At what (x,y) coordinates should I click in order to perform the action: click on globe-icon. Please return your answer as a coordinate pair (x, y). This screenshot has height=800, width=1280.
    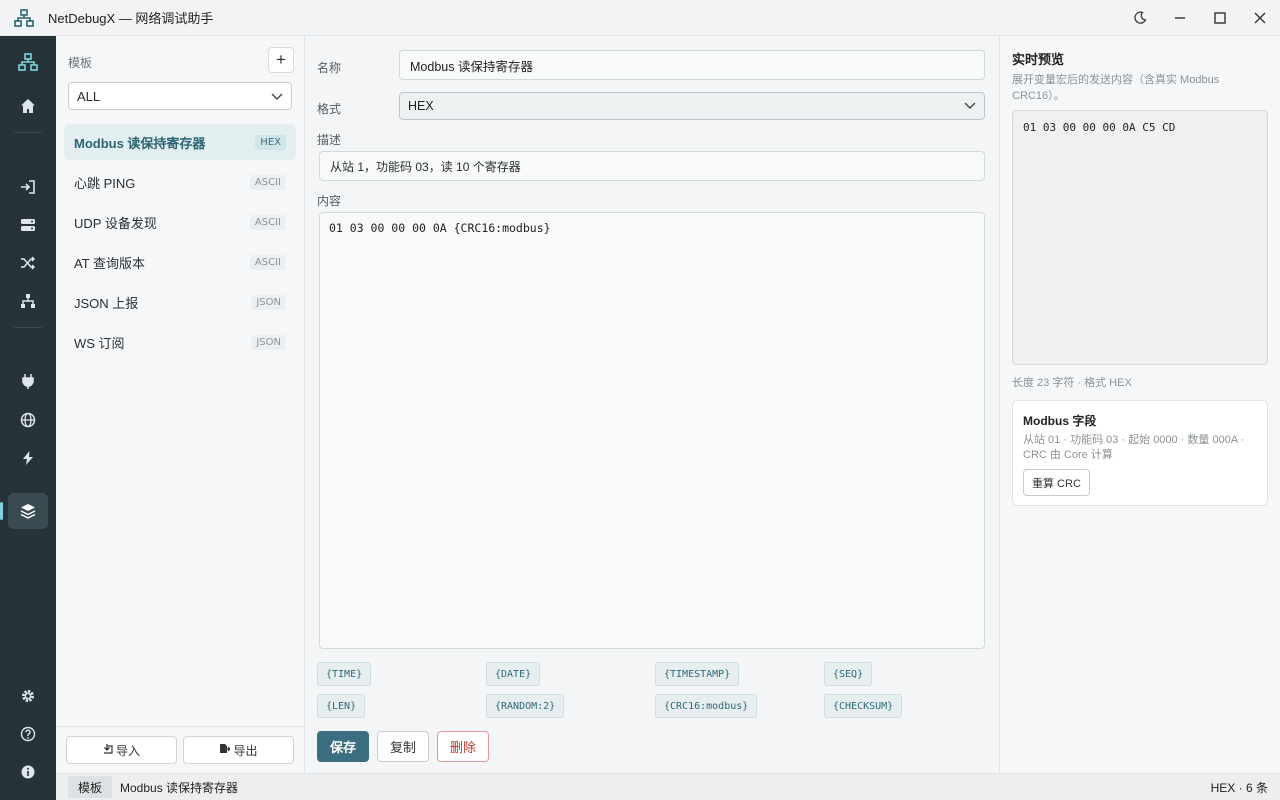
    Looking at the image, I should click on (28, 420).